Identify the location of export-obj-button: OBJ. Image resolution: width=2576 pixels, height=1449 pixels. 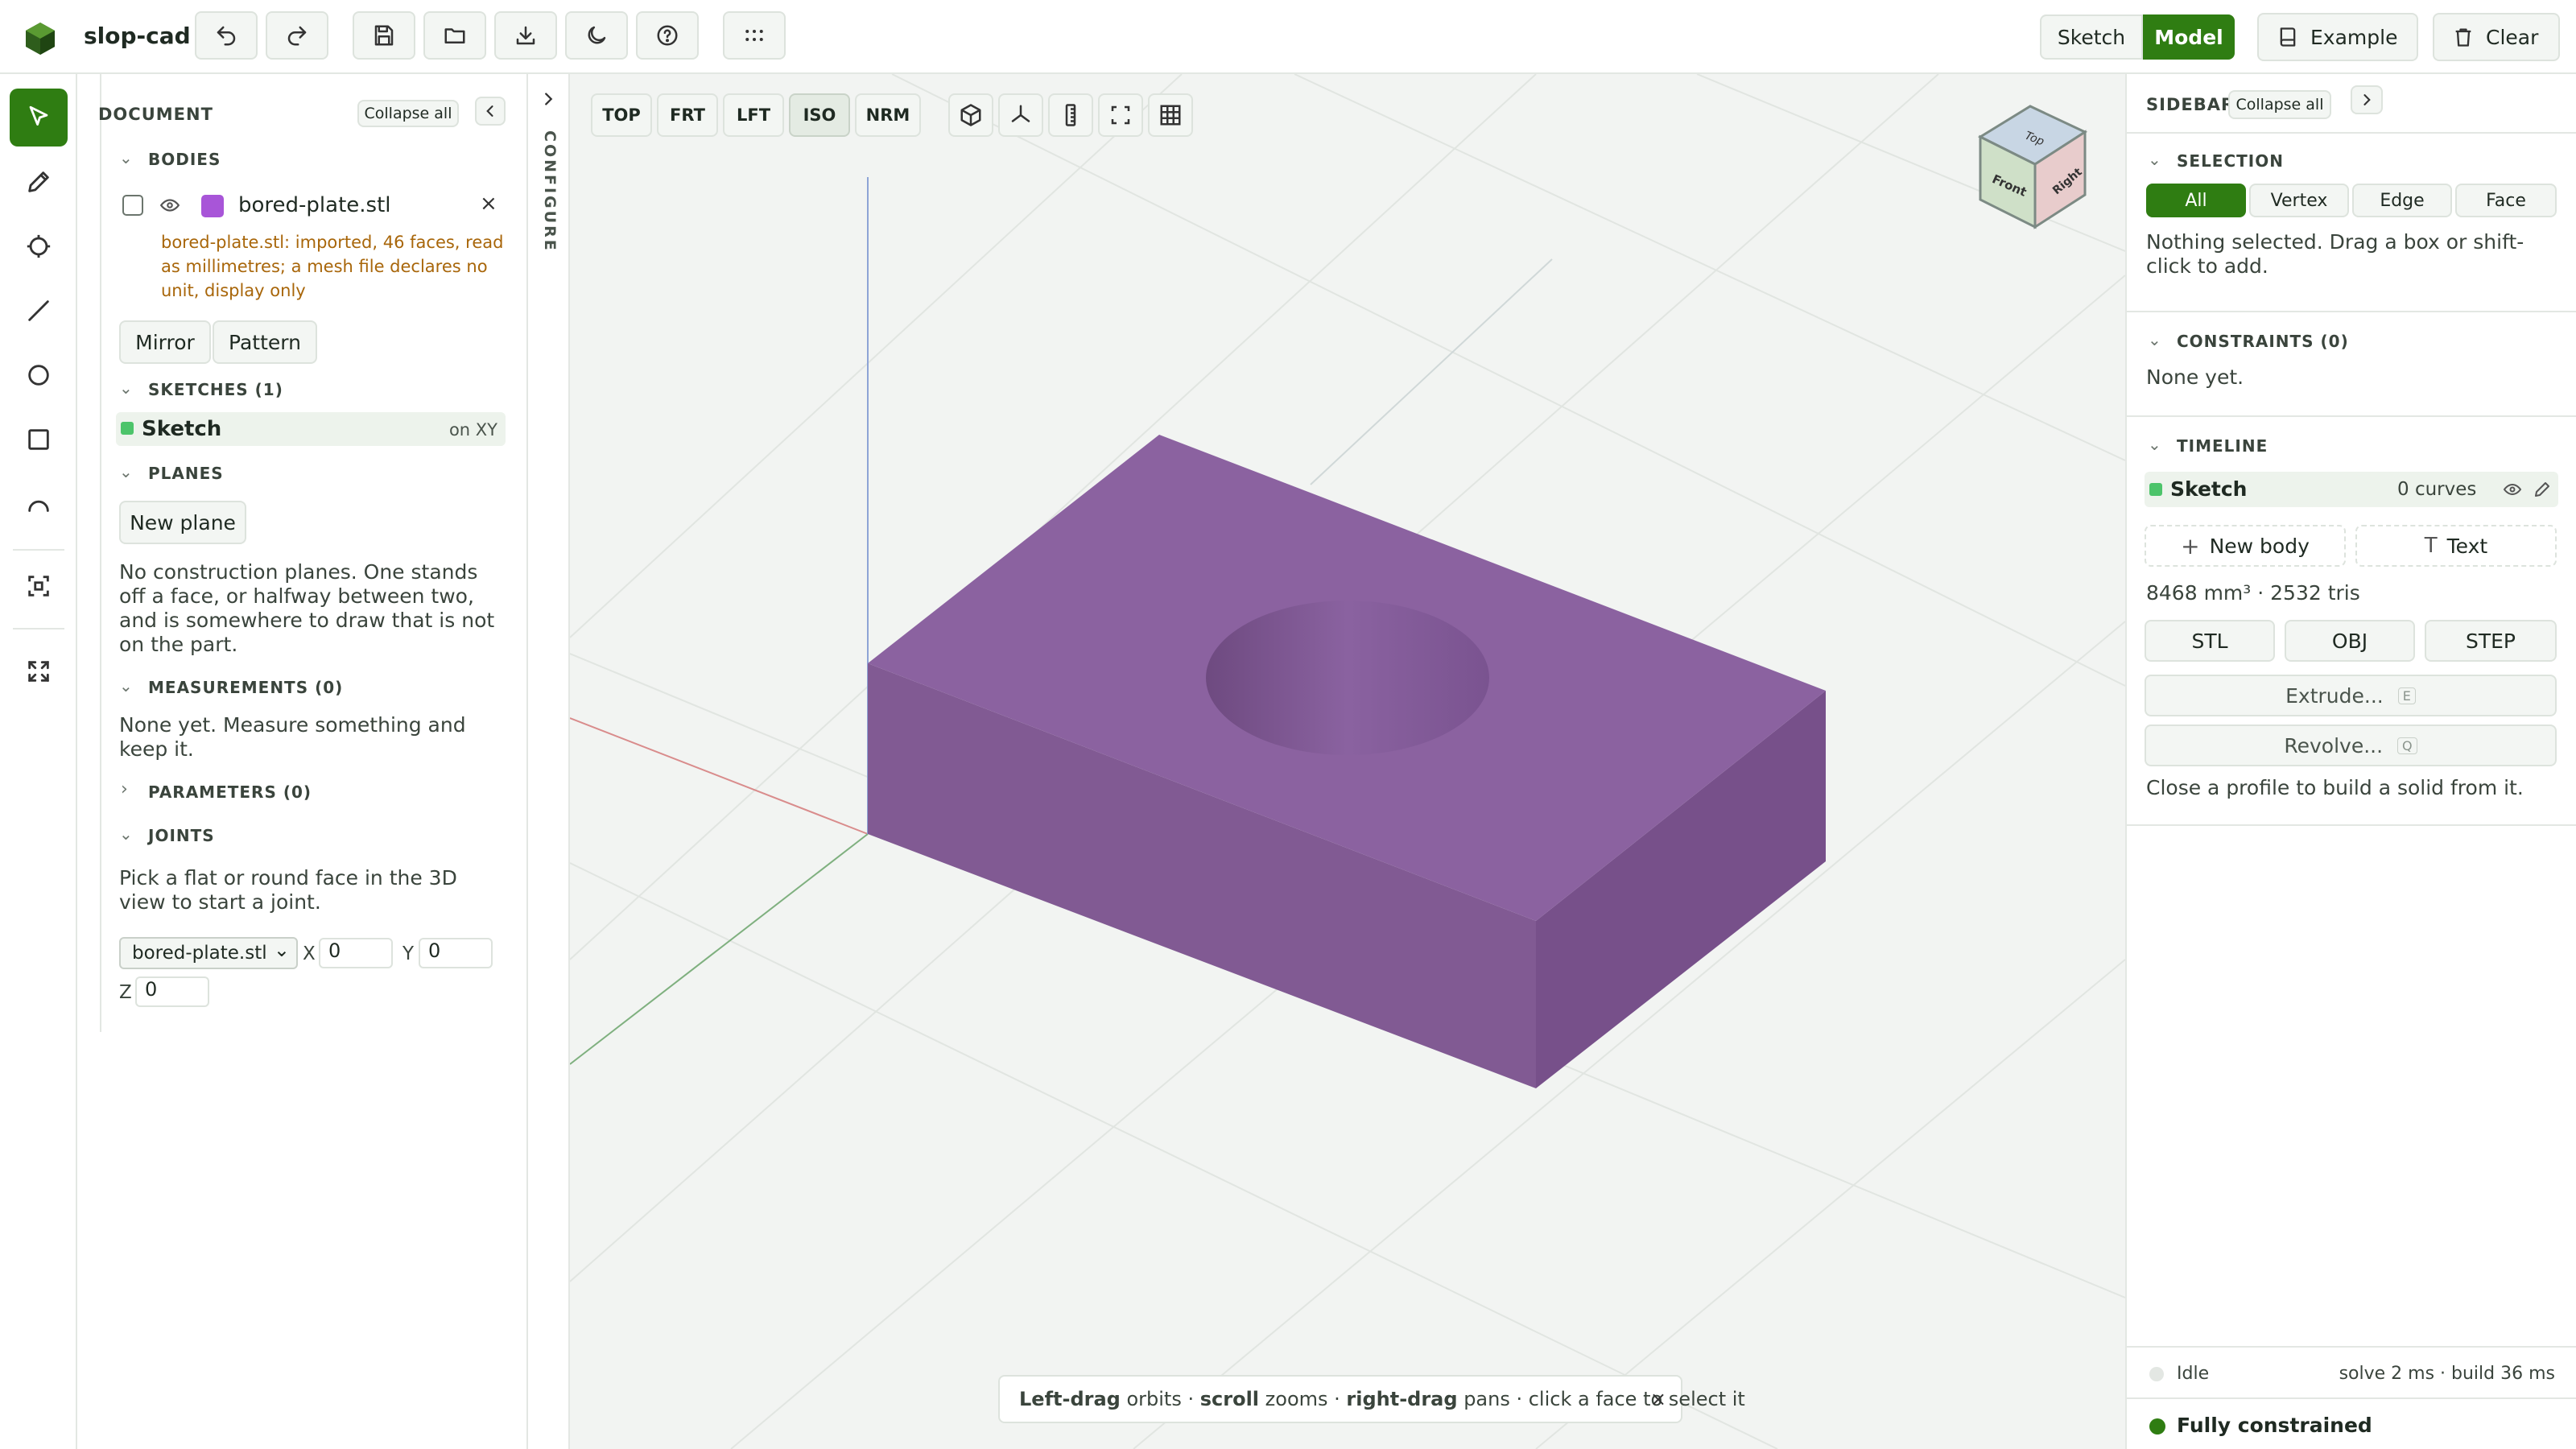
(2350, 641).